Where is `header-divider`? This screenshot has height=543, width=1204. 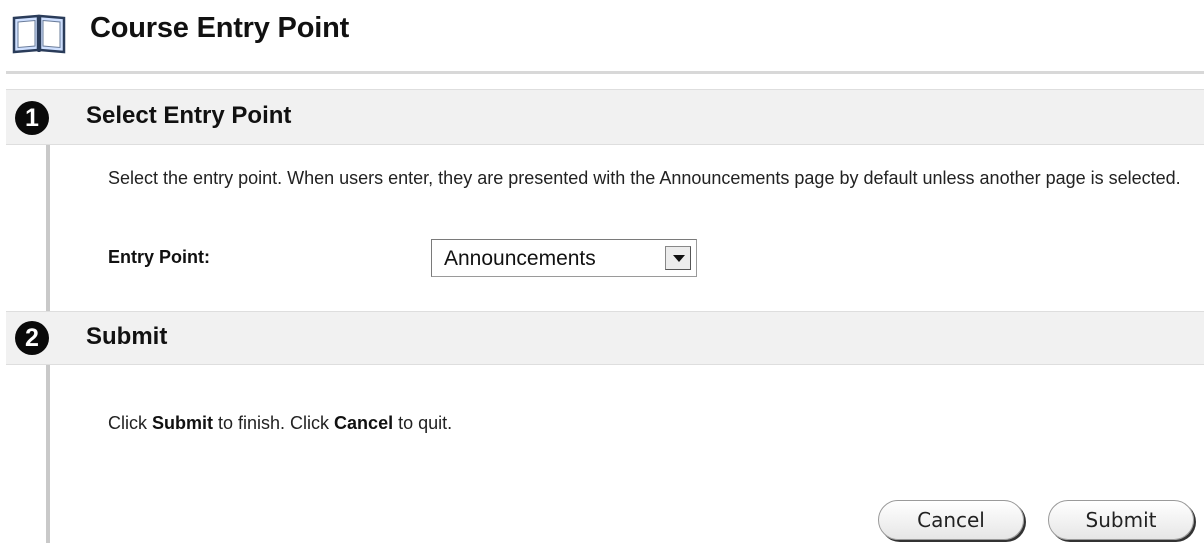
header-divider is located at coordinates (605, 72).